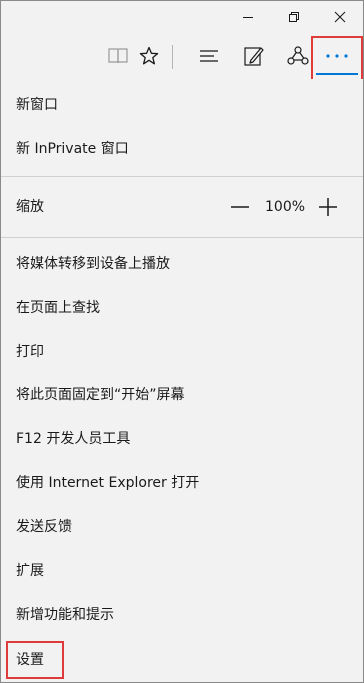 This screenshot has height=683, width=364. What do you see at coordinates (37, 105) in the screenshot?
I see `menu-item-new-window: 新窗口` at bounding box center [37, 105].